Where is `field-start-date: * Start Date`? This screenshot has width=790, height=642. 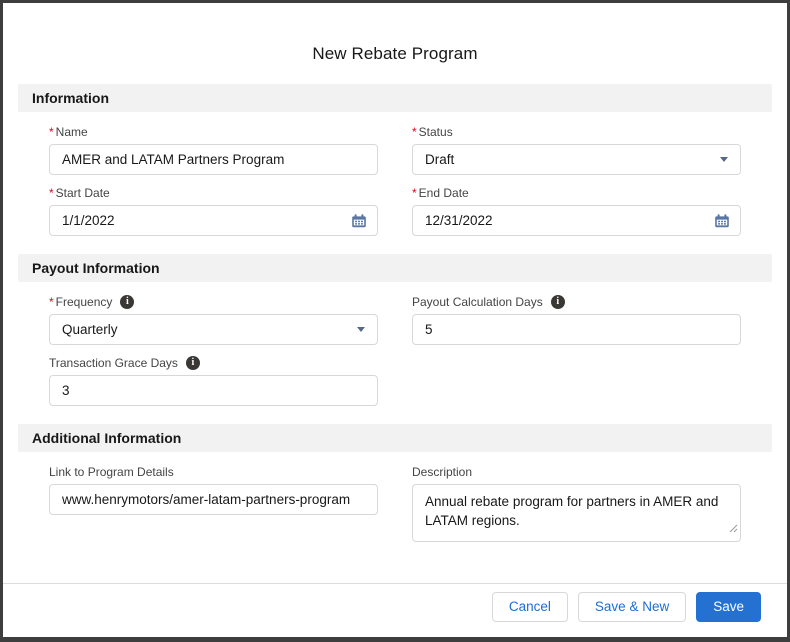 field-start-date: * Start Date is located at coordinates (213, 210).